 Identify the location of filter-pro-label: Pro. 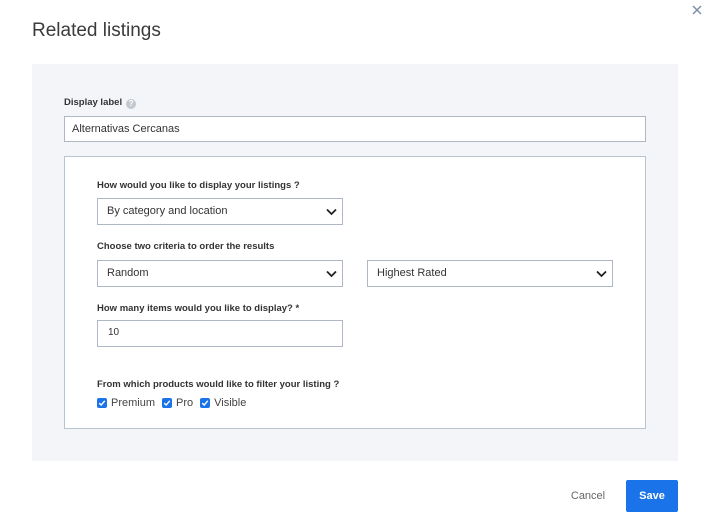
(185, 403).